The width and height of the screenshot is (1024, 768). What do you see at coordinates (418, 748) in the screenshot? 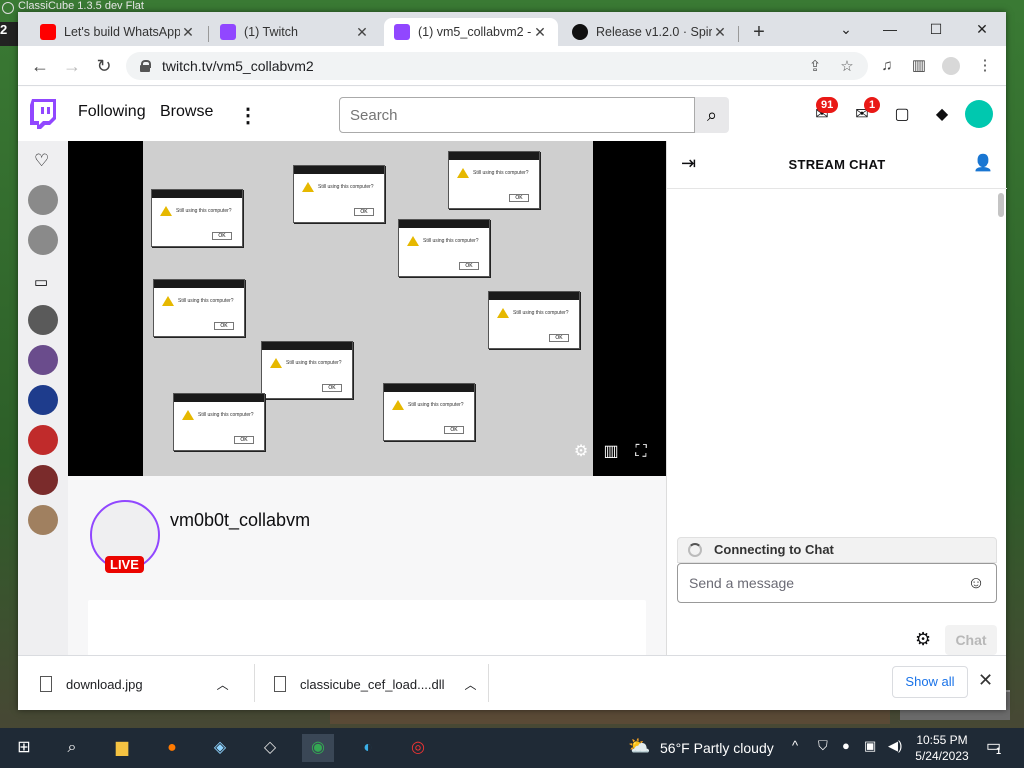
I see `obs-icon: ◎` at bounding box center [418, 748].